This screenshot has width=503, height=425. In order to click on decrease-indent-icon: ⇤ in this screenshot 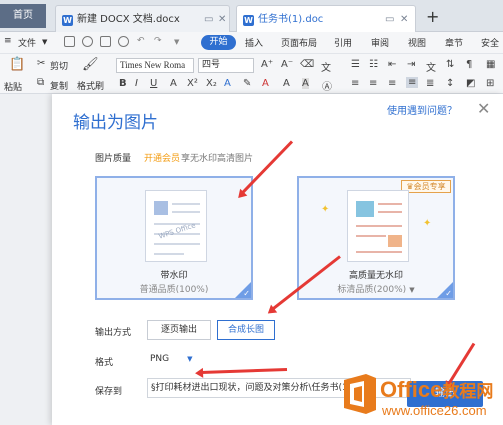, I will do `click(392, 64)`.